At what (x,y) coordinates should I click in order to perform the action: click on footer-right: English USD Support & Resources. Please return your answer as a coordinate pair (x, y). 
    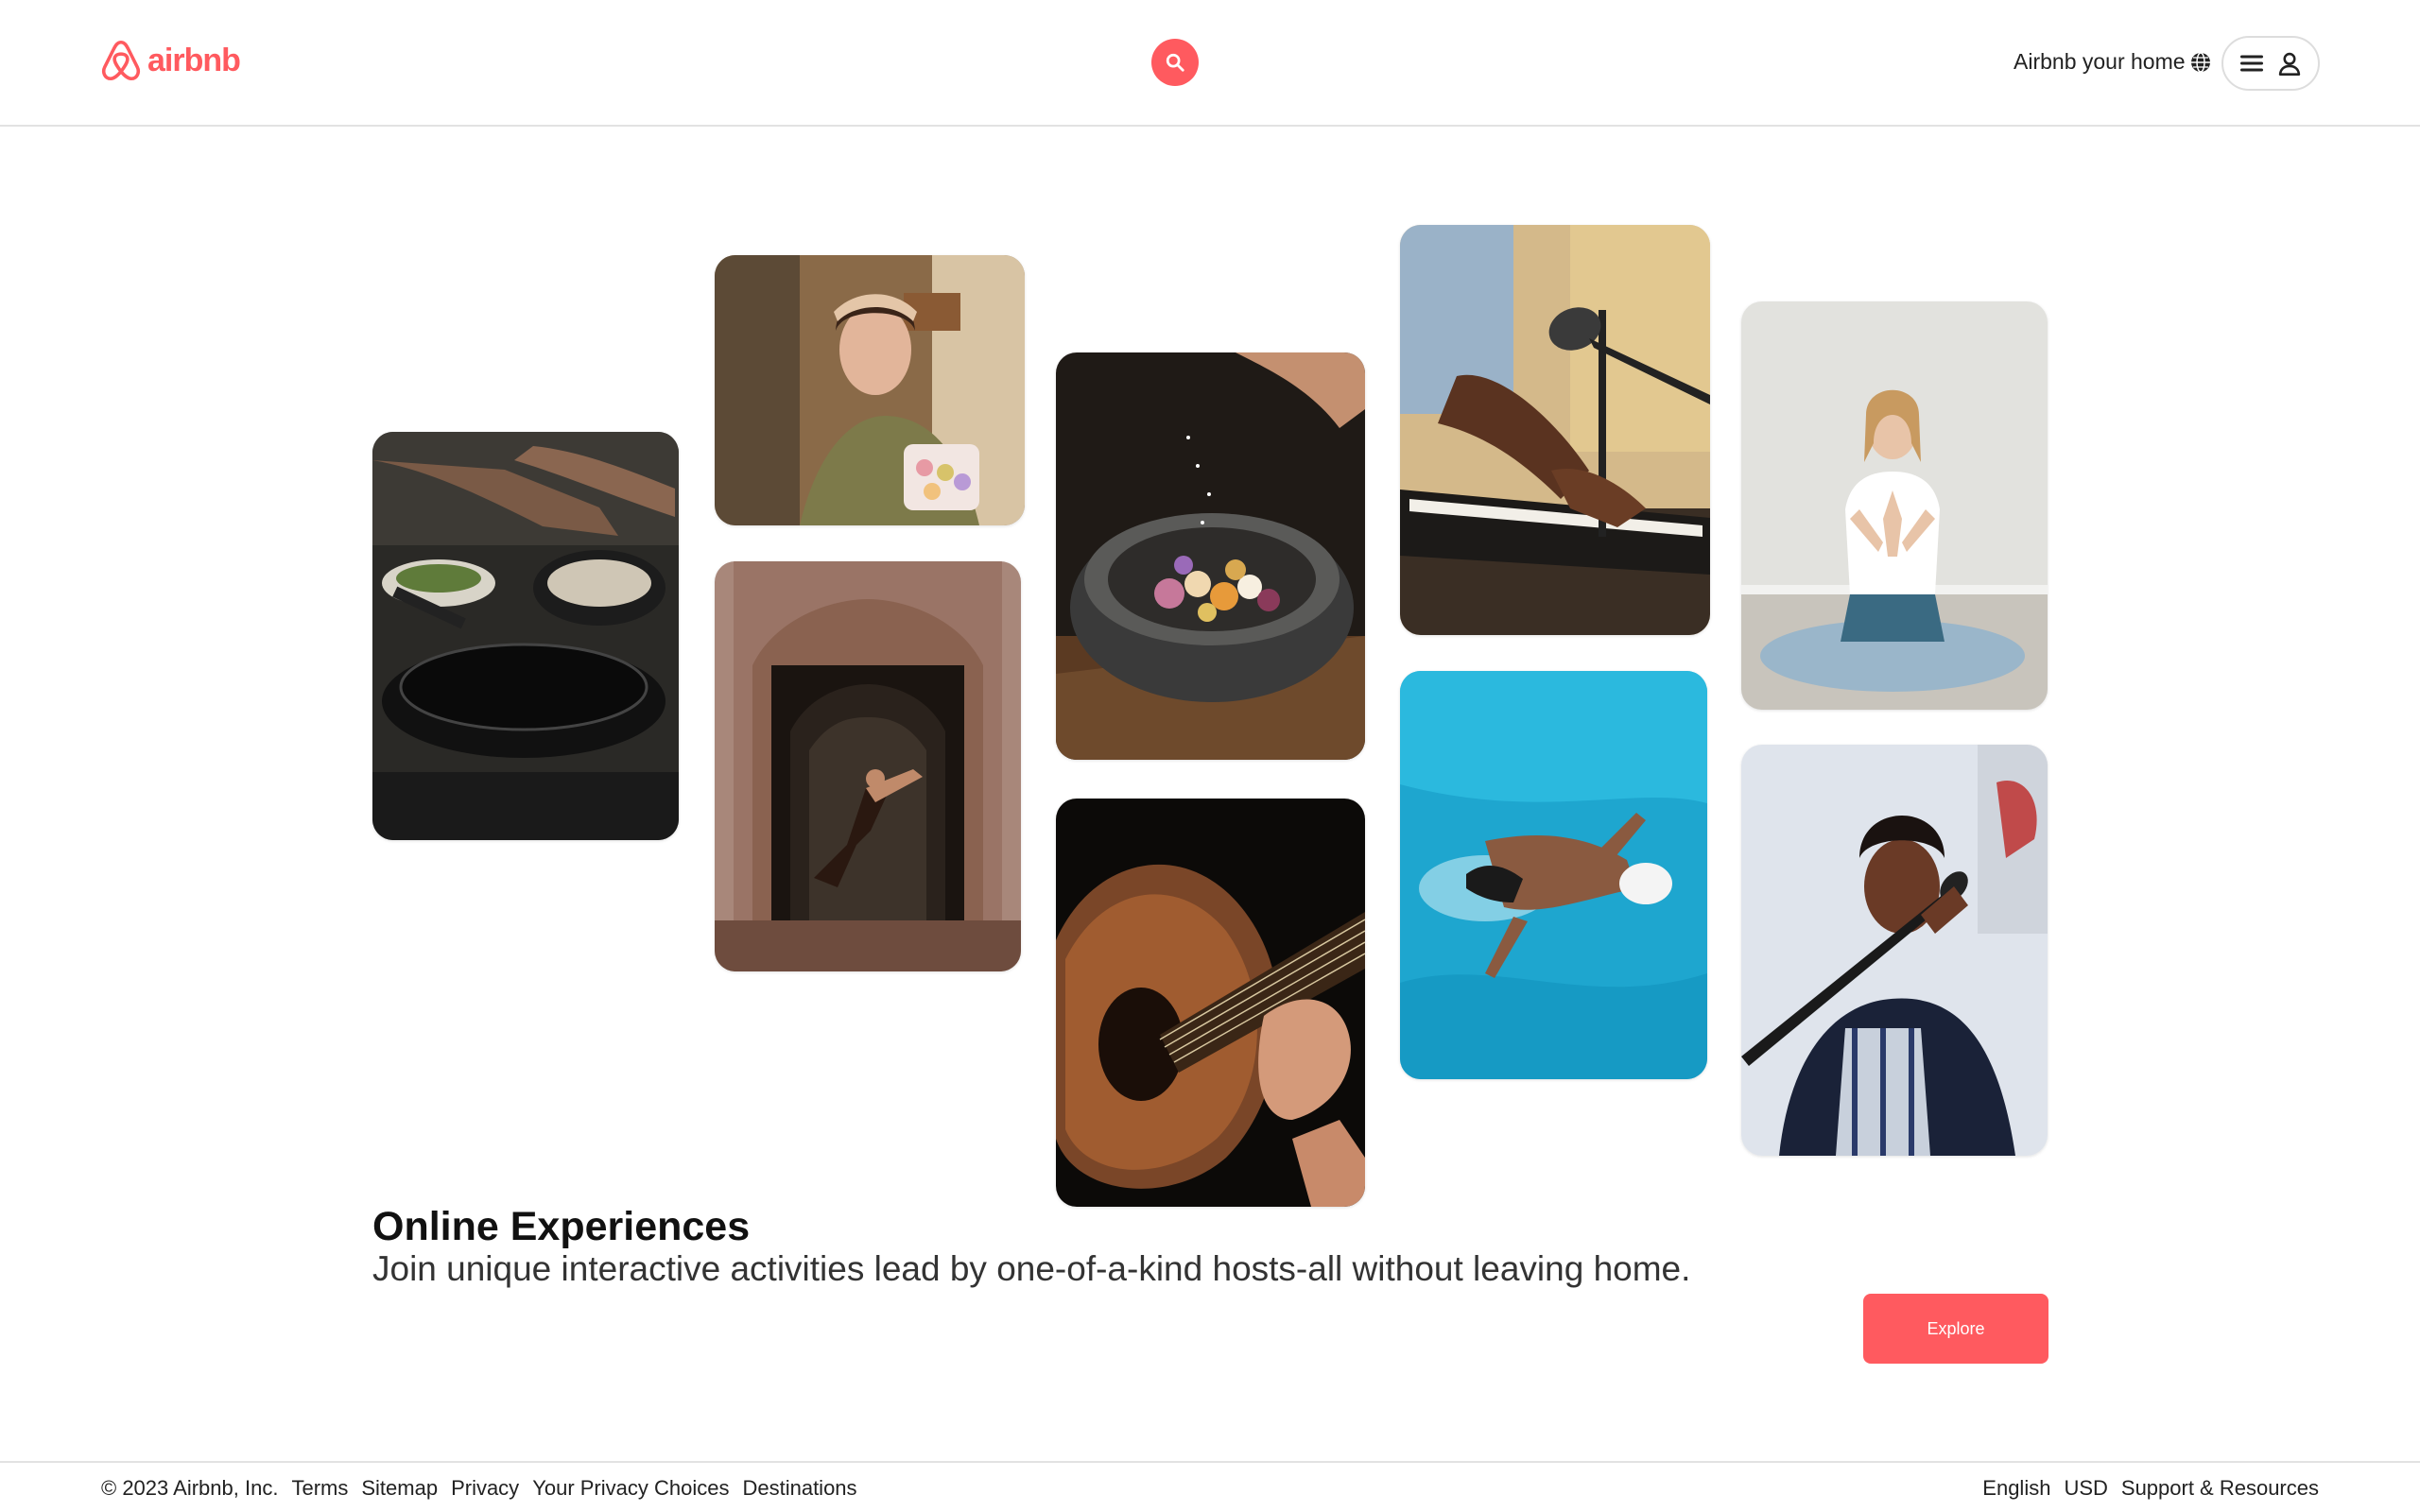
    Looking at the image, I should click on (2150, 1488).